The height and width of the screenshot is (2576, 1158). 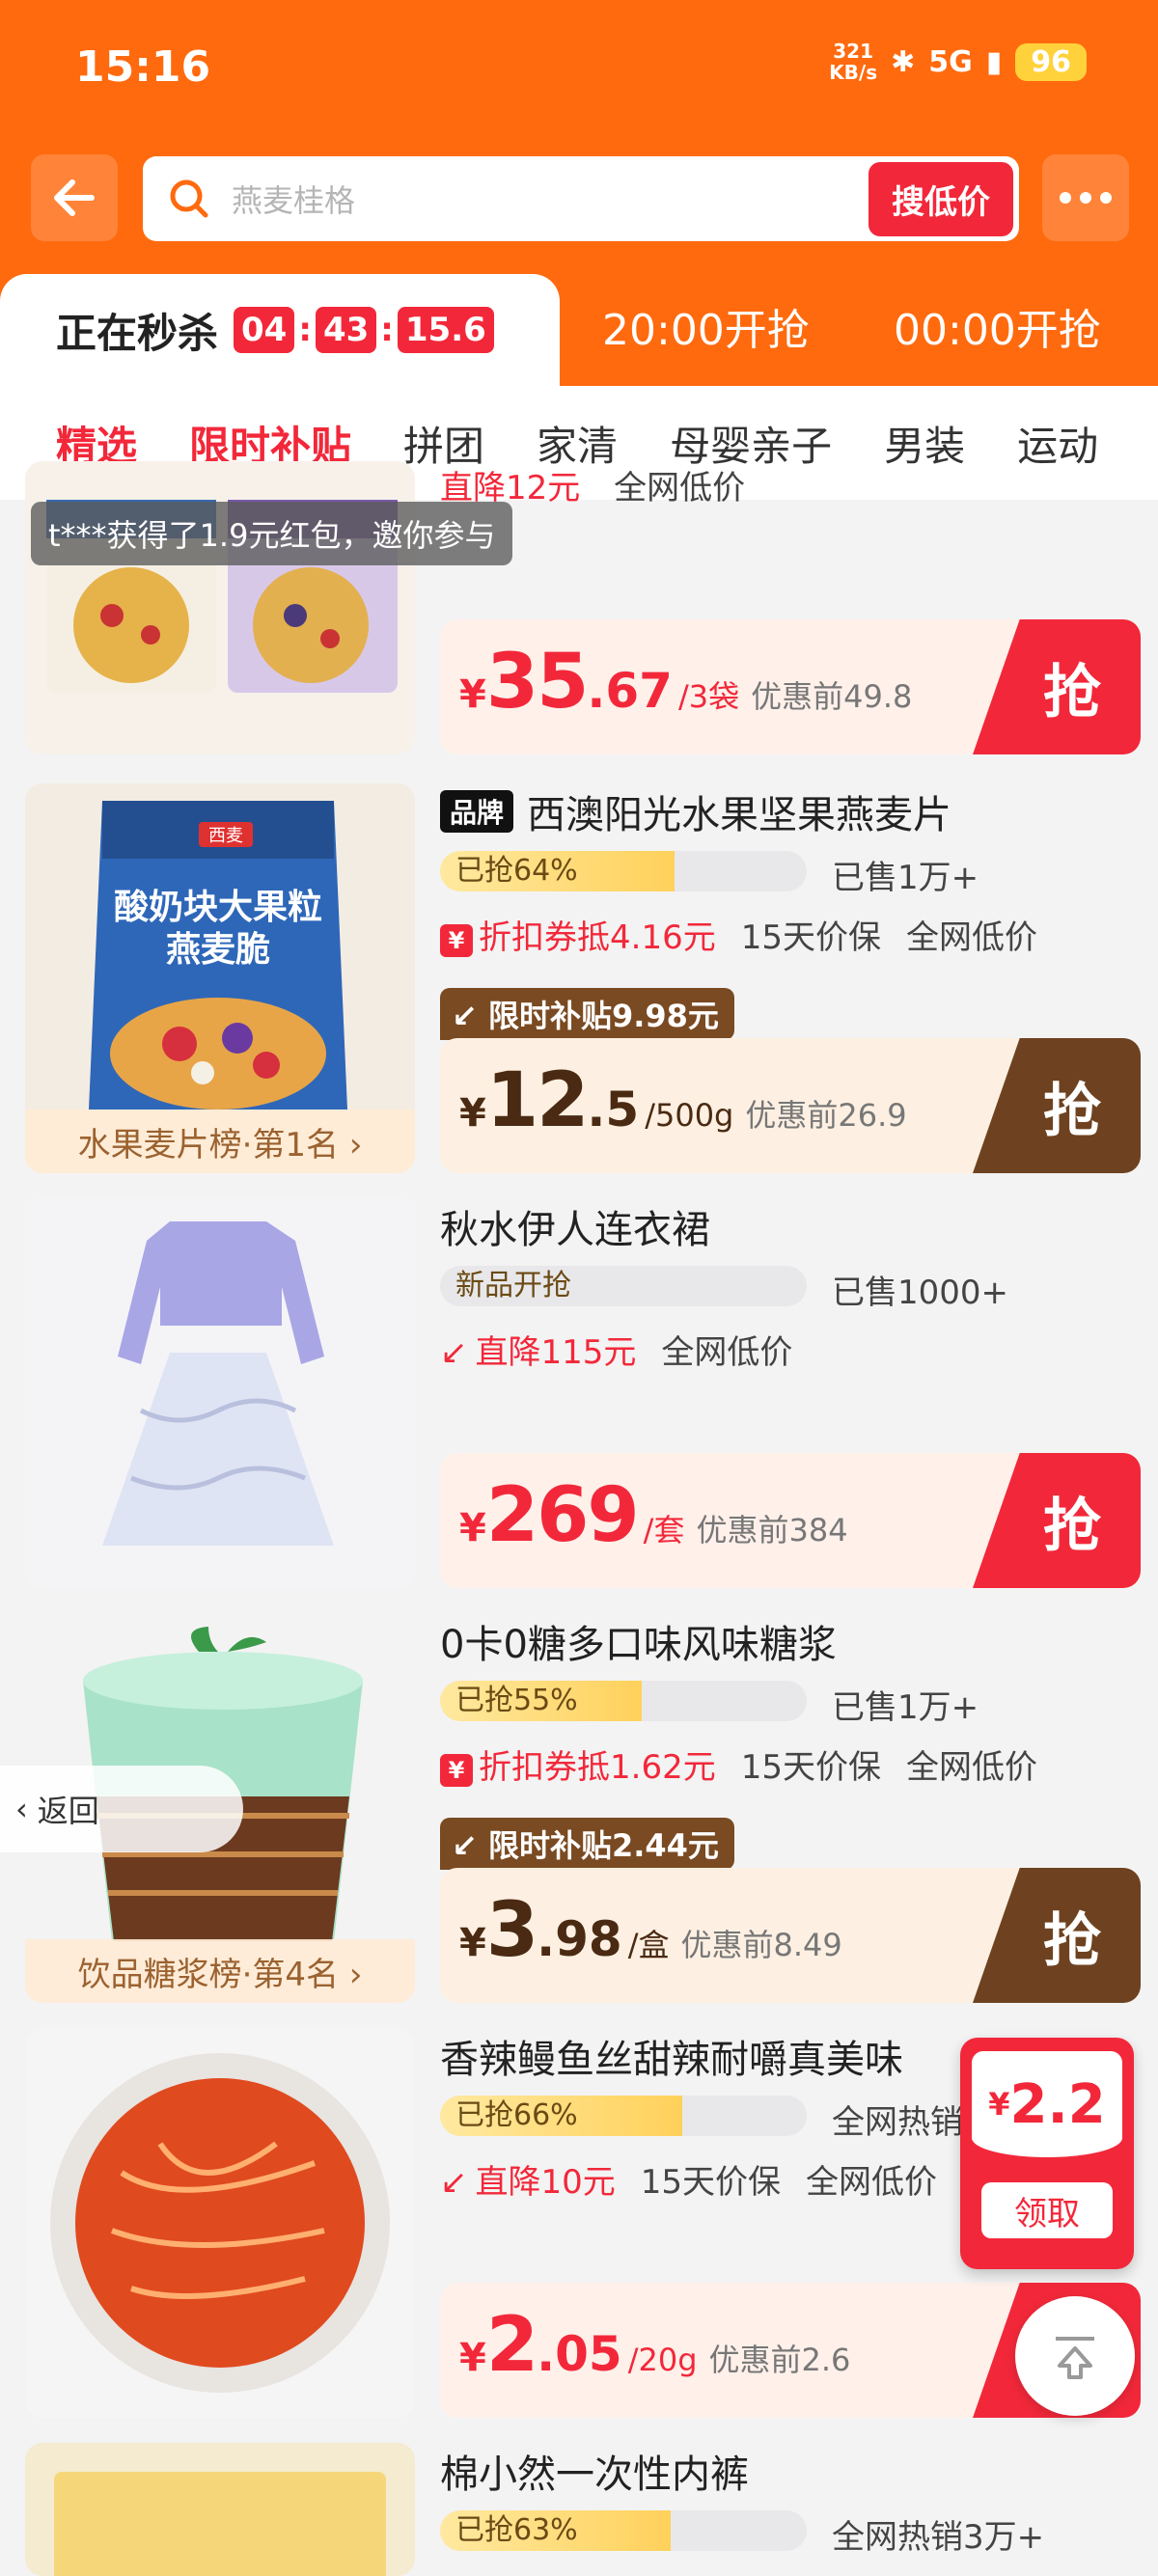 I want to click on price-decimal: .67, so click(x=630, y=691).